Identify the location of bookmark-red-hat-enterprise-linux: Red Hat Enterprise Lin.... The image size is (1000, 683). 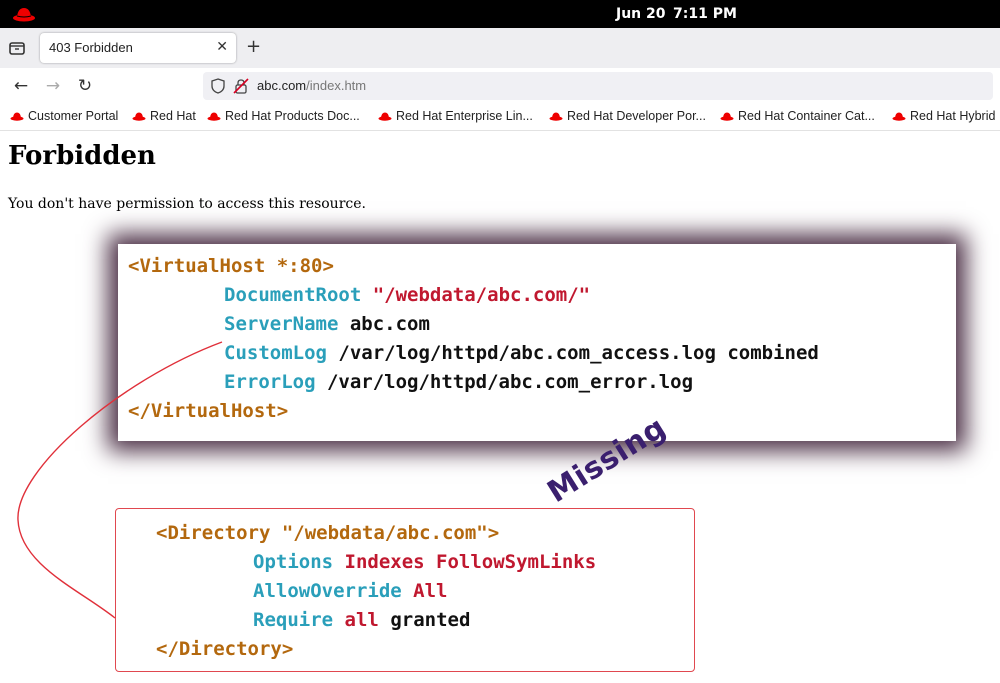
(455, 116).